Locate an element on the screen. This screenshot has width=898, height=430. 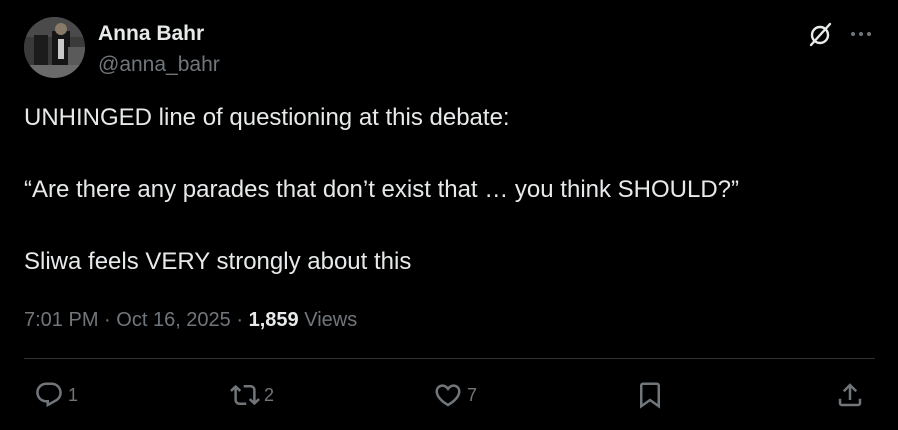
like-button: 7 is located at coordinates (455, 395).